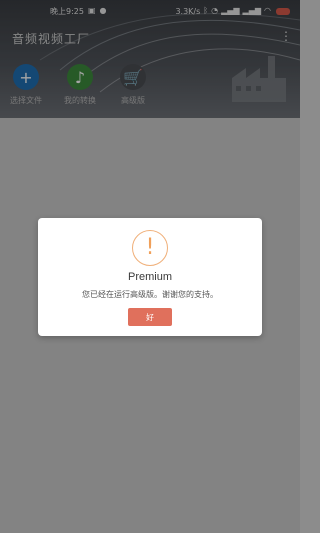 The image size is (320, 533). I want to click on ok-button: 好, so click(150, 317).